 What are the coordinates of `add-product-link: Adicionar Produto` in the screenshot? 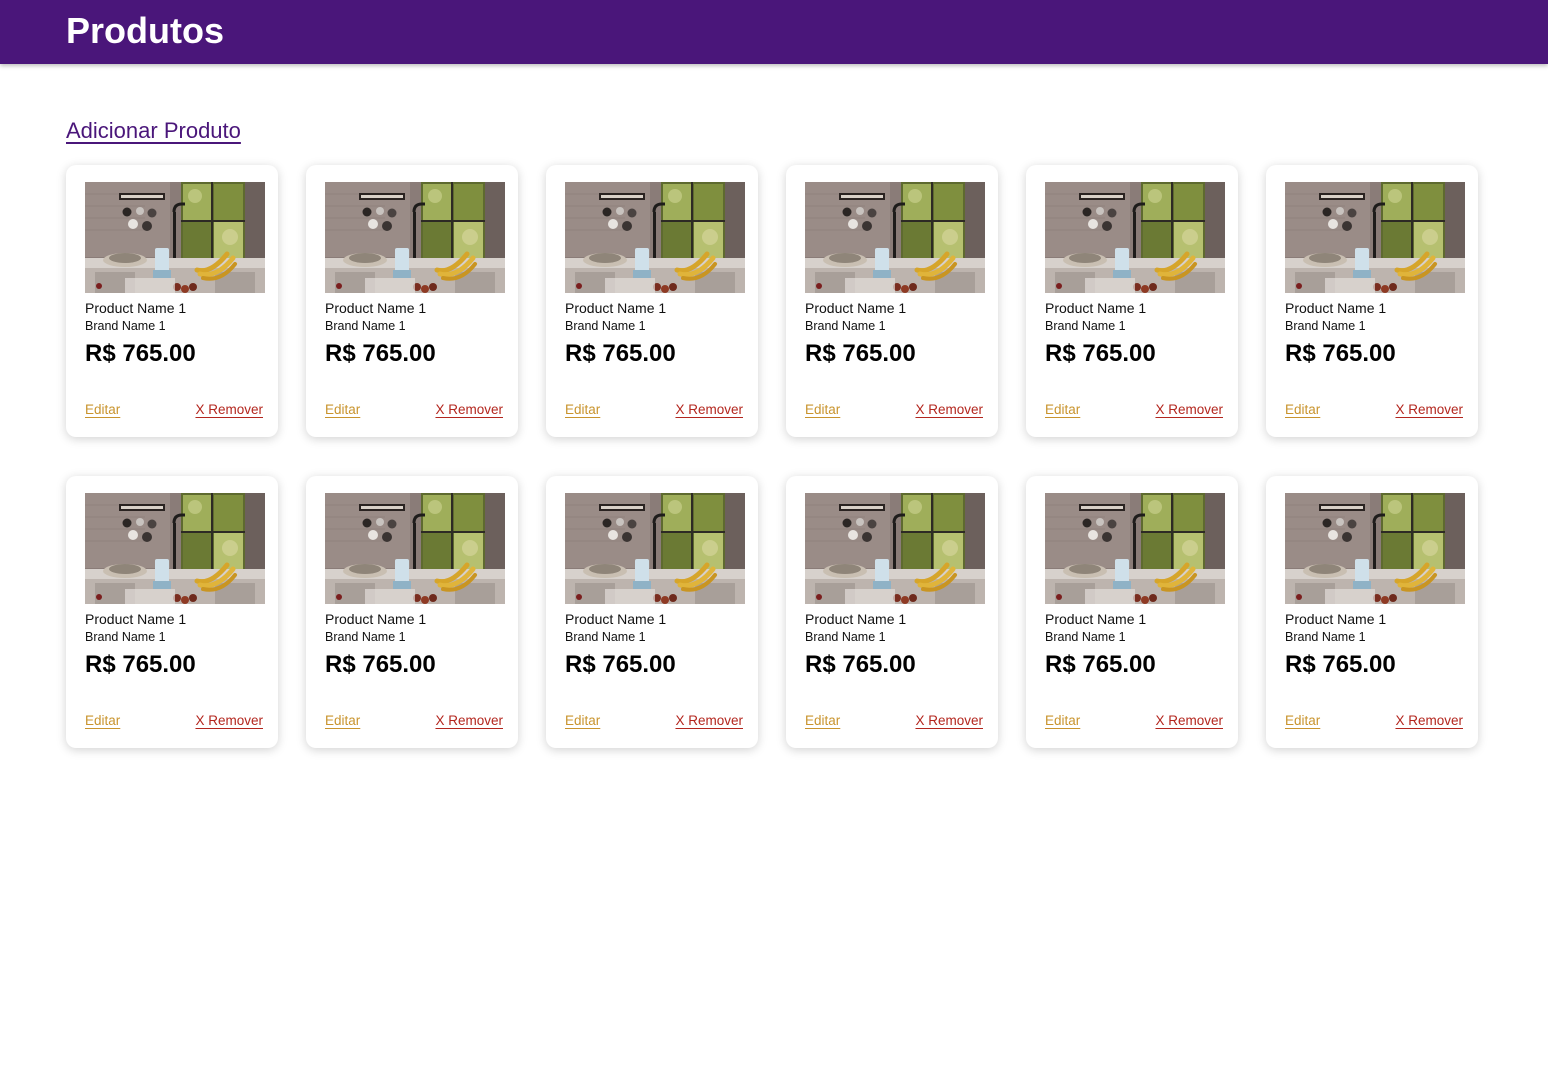 It's located at (153, 131).